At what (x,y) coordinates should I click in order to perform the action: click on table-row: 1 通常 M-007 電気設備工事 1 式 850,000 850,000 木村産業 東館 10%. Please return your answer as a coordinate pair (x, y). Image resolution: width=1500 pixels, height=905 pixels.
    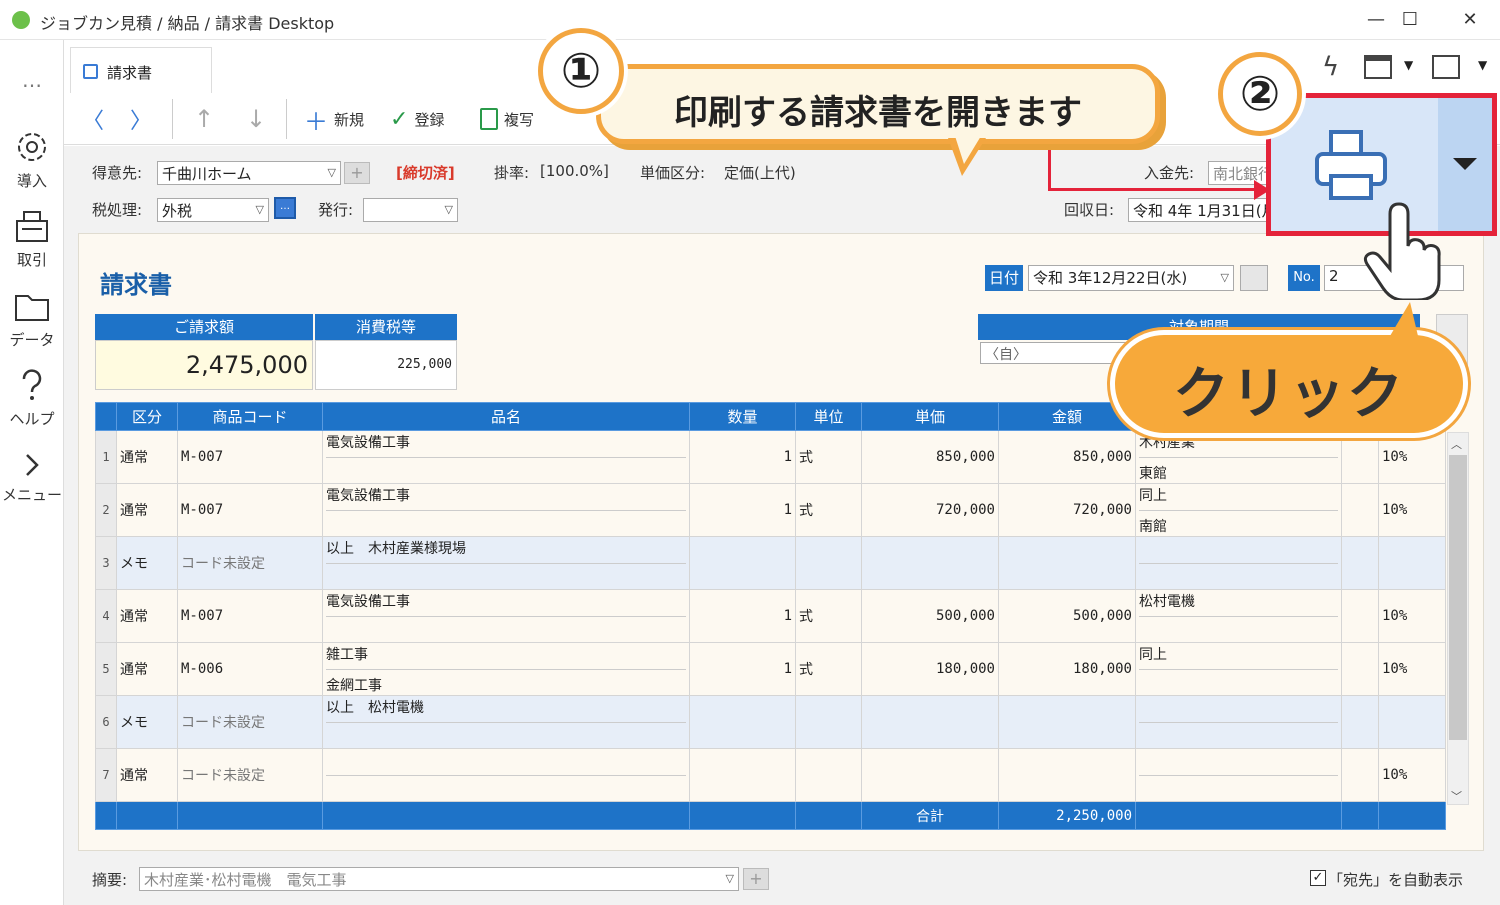
    Looking at the image, I should click on (770, 457).